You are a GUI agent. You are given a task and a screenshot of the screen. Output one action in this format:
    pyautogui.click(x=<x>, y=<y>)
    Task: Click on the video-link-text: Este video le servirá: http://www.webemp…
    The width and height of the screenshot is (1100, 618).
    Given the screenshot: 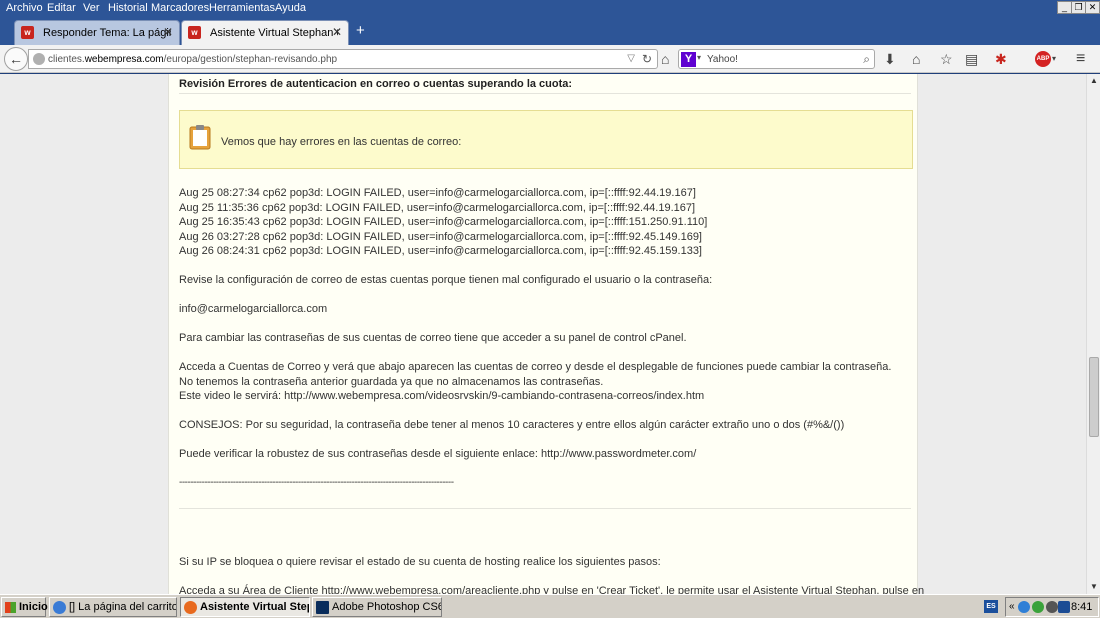 What is the action you would take?
    pyautogui.click(x=442, y=396)
    